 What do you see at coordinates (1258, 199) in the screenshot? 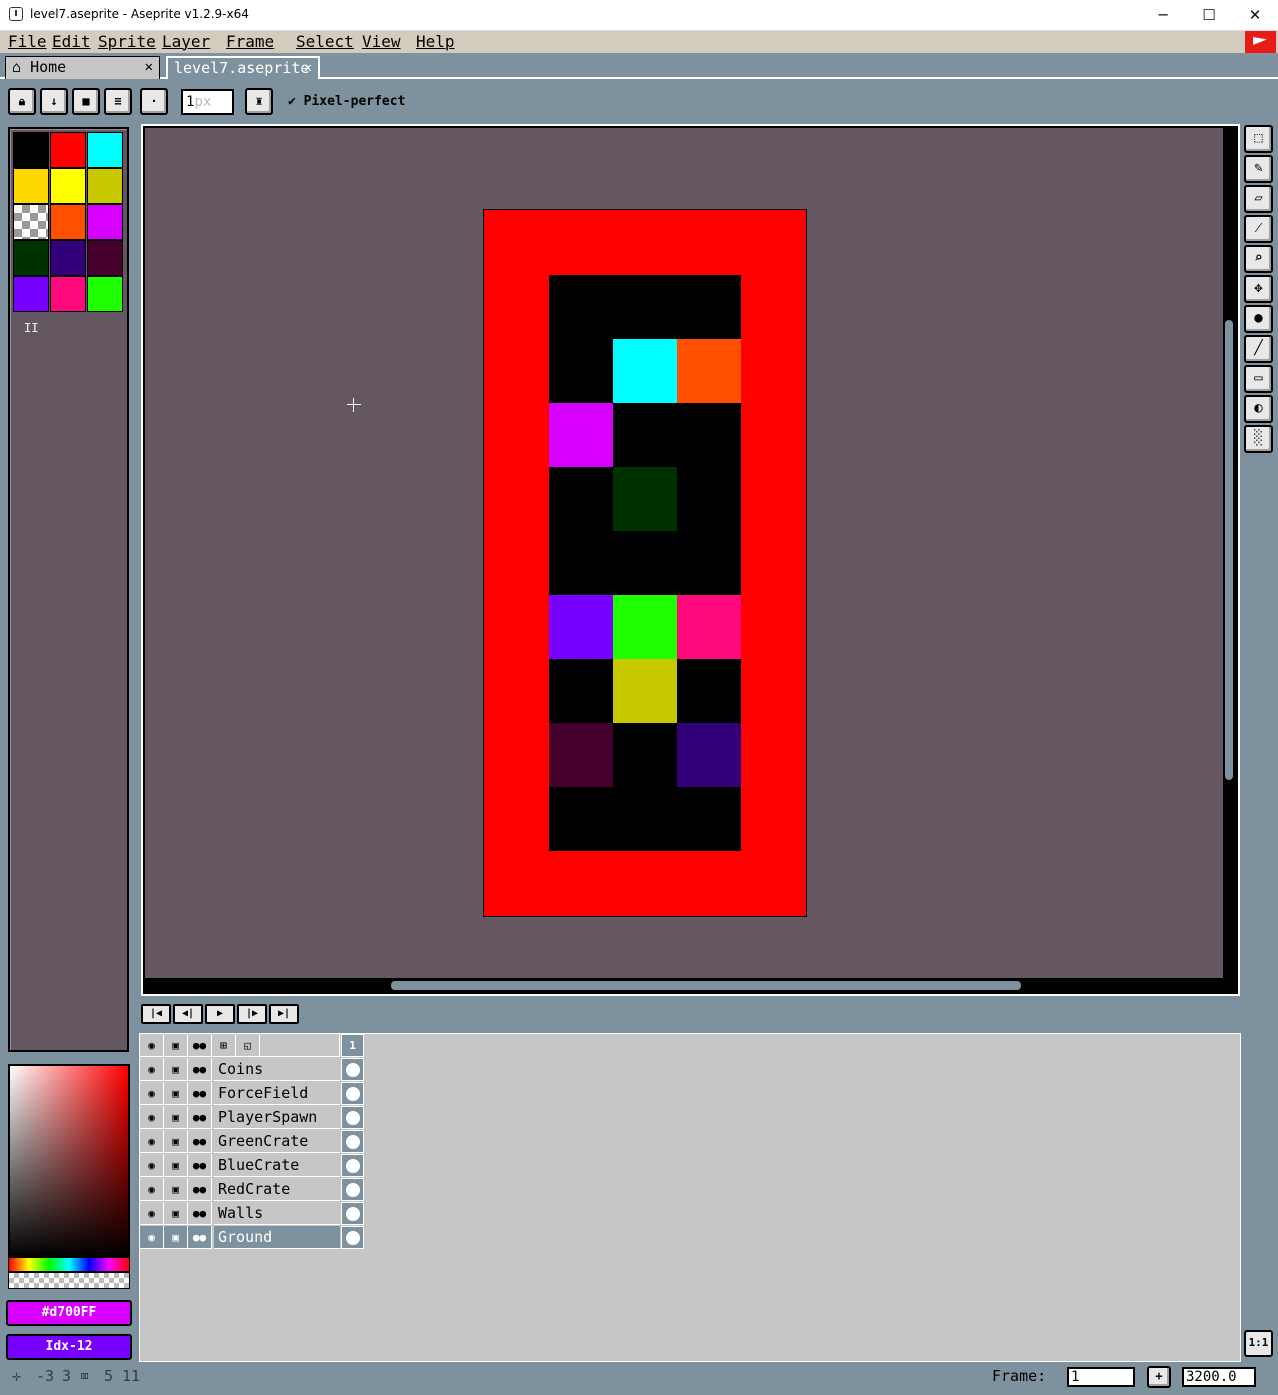
I see `eraser-tool: ▱` at bounding box center [1258, 199].